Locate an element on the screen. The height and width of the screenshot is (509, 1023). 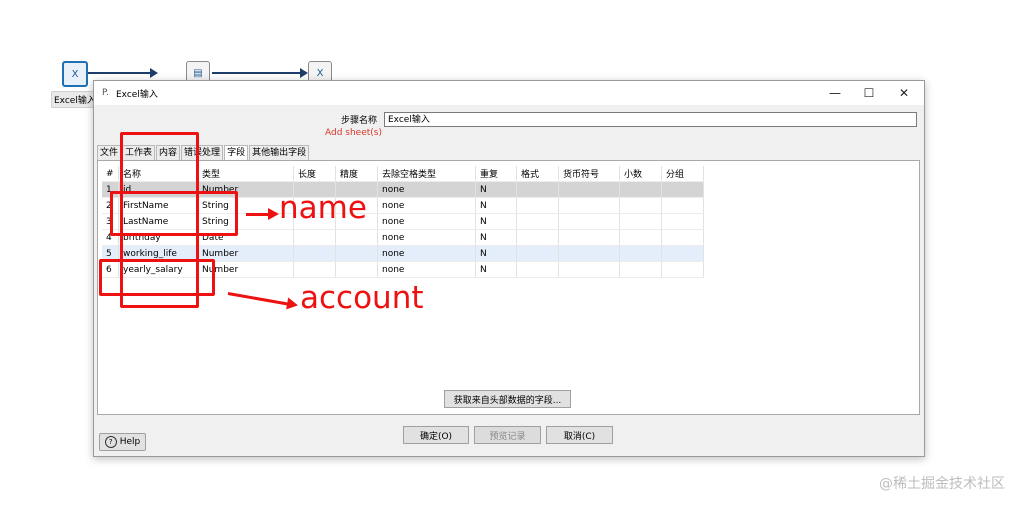
excel-input-step-icon: X is located at coordinates (75, 74).